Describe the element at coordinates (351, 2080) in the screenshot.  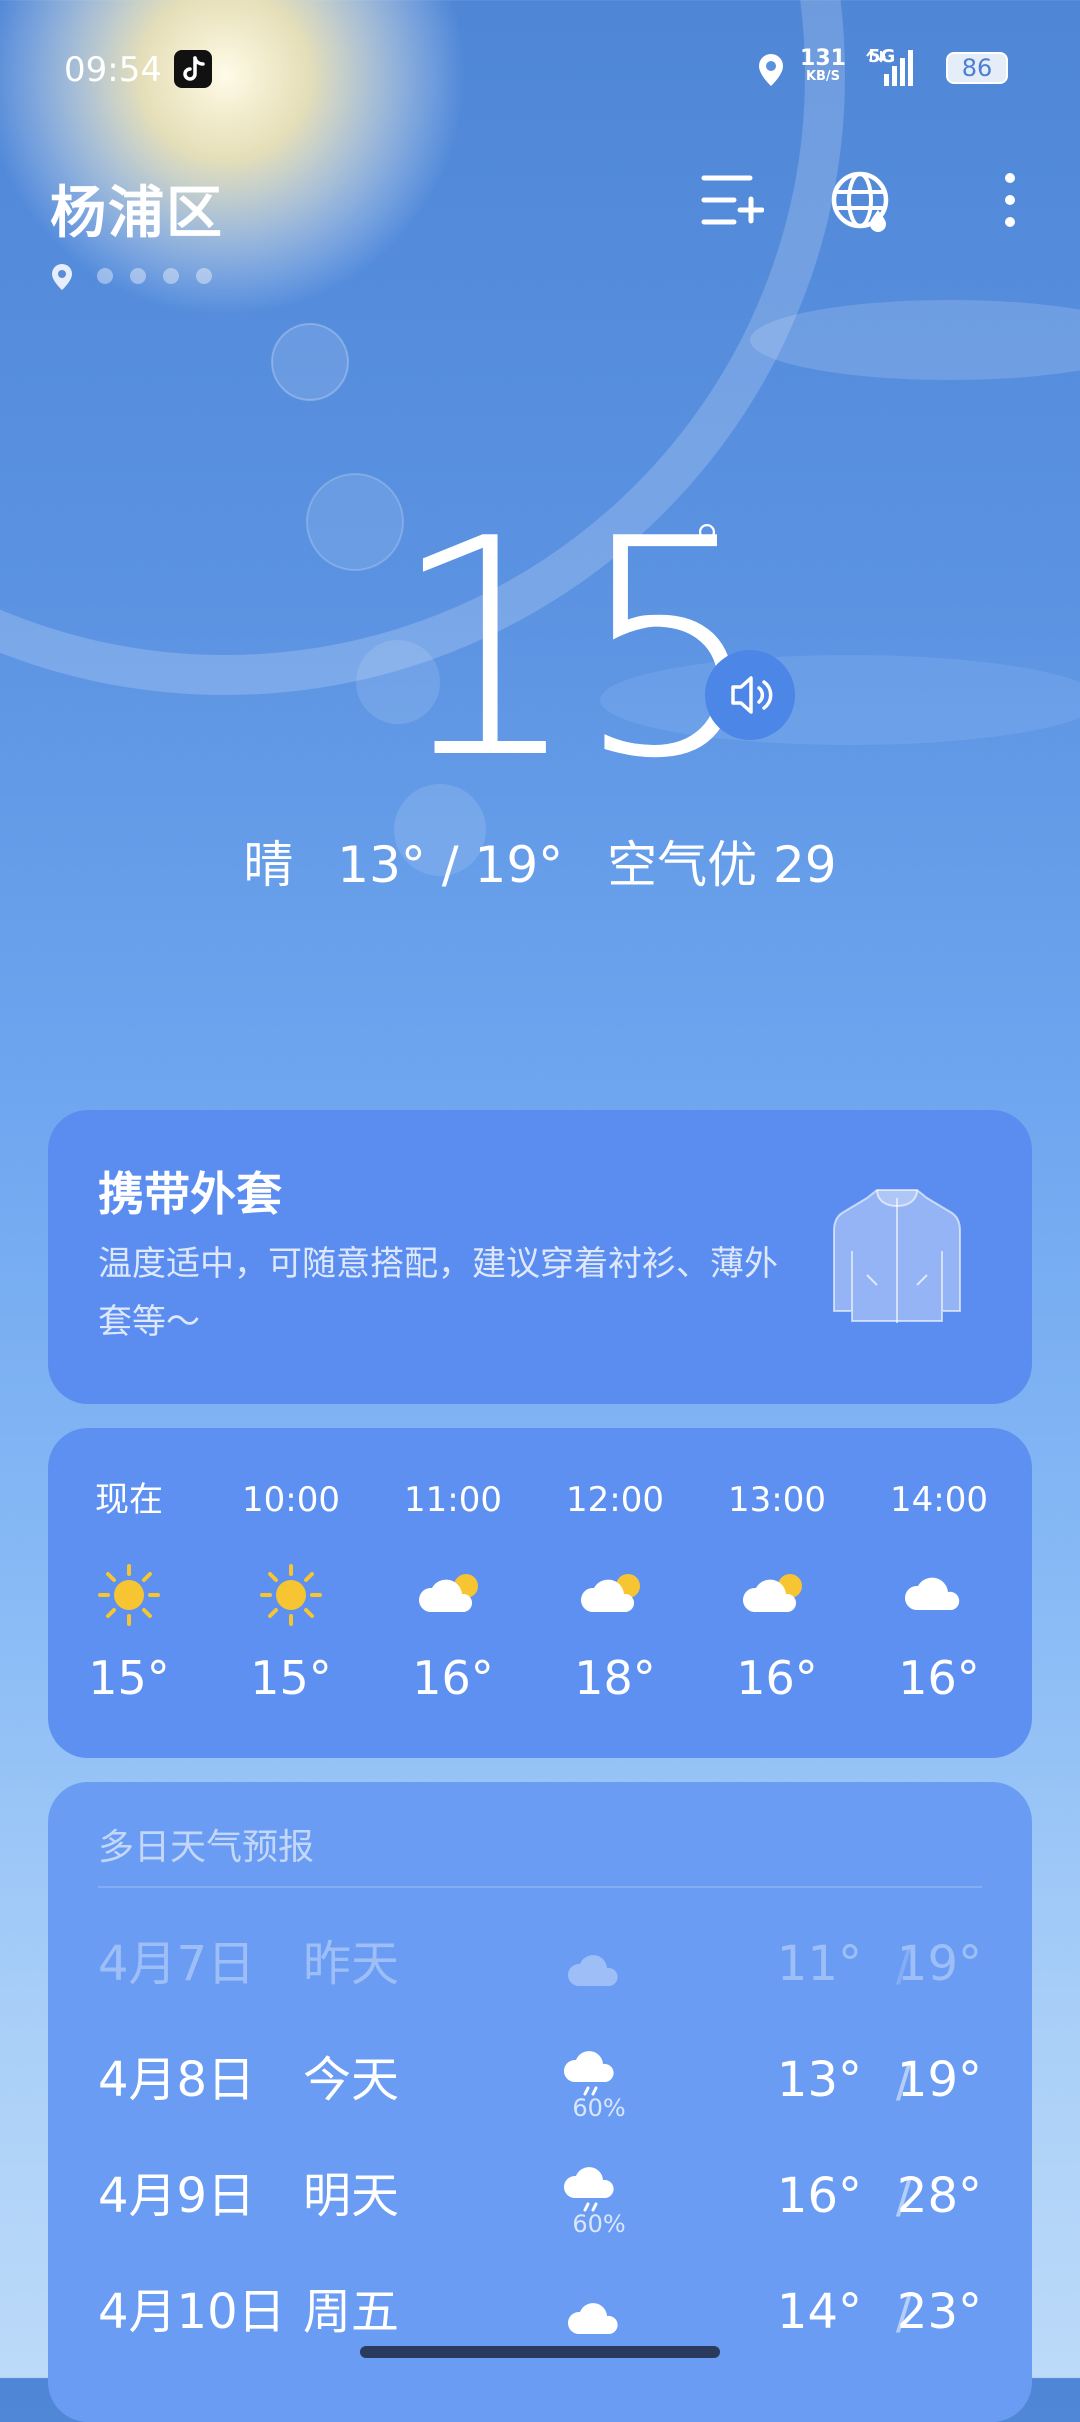
I see `forecast-day: 今天` at that location.